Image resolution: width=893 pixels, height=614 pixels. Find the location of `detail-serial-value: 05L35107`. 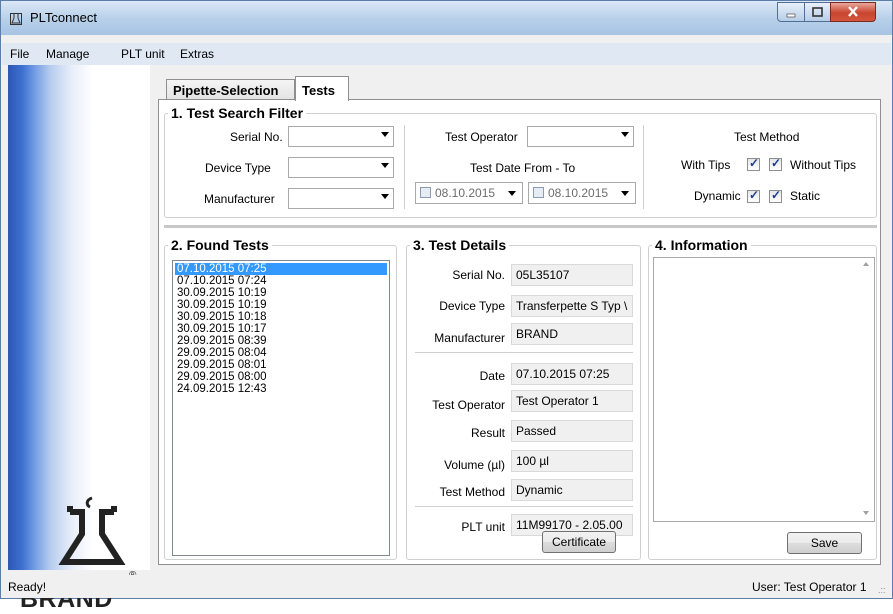

detail-serial-value: 05L35107 is located at coordinates (572, 275).